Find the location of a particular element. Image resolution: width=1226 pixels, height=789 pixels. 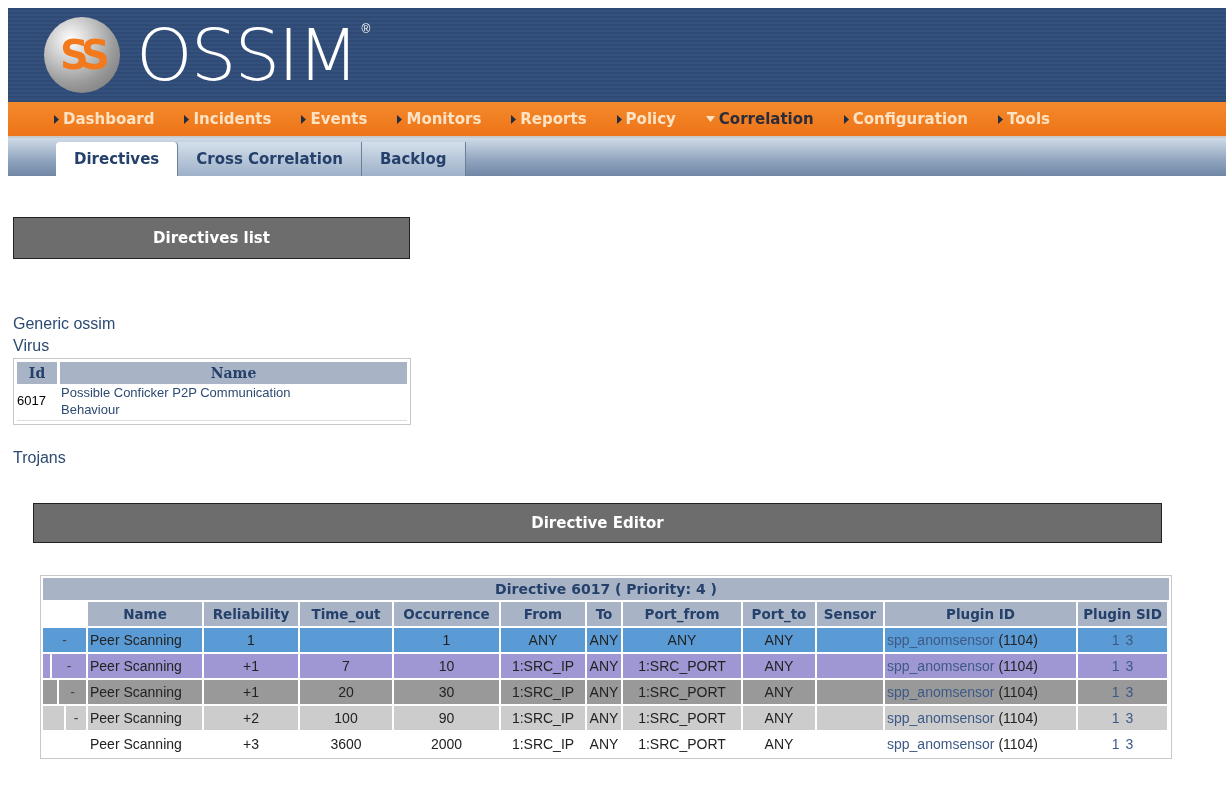

column-header: Time_out is located at coordinates (346, 614).